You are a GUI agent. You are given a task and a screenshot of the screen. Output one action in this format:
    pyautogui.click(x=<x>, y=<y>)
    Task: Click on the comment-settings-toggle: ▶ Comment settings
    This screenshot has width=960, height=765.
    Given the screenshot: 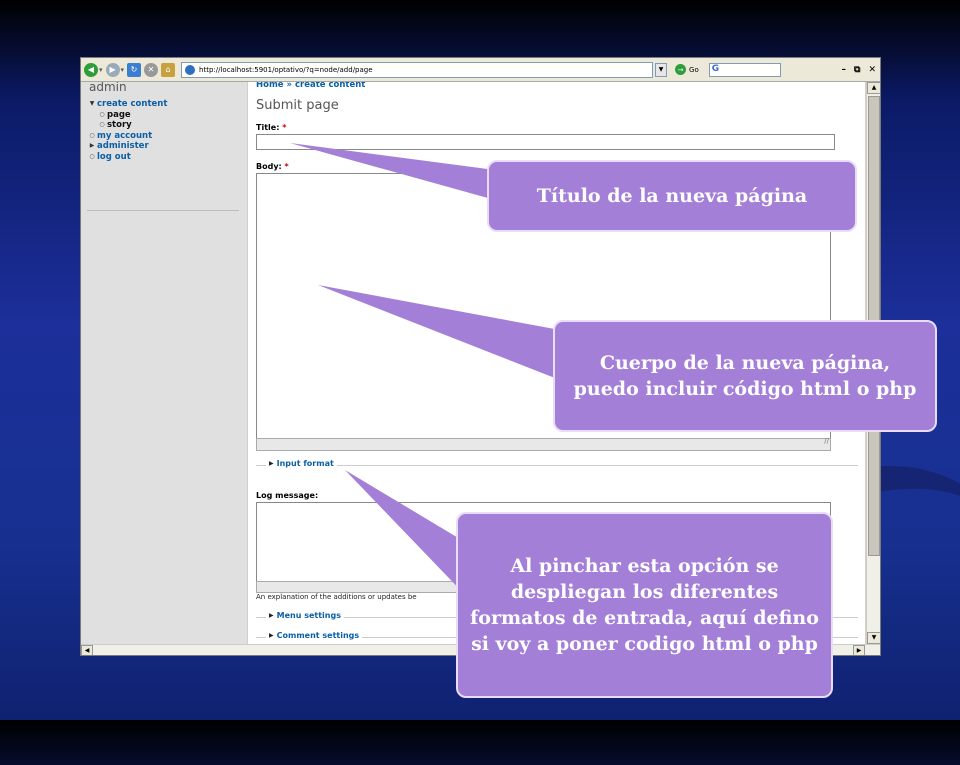 What is the action you would take?
    pyautogui.click(x=314, y=635)
    